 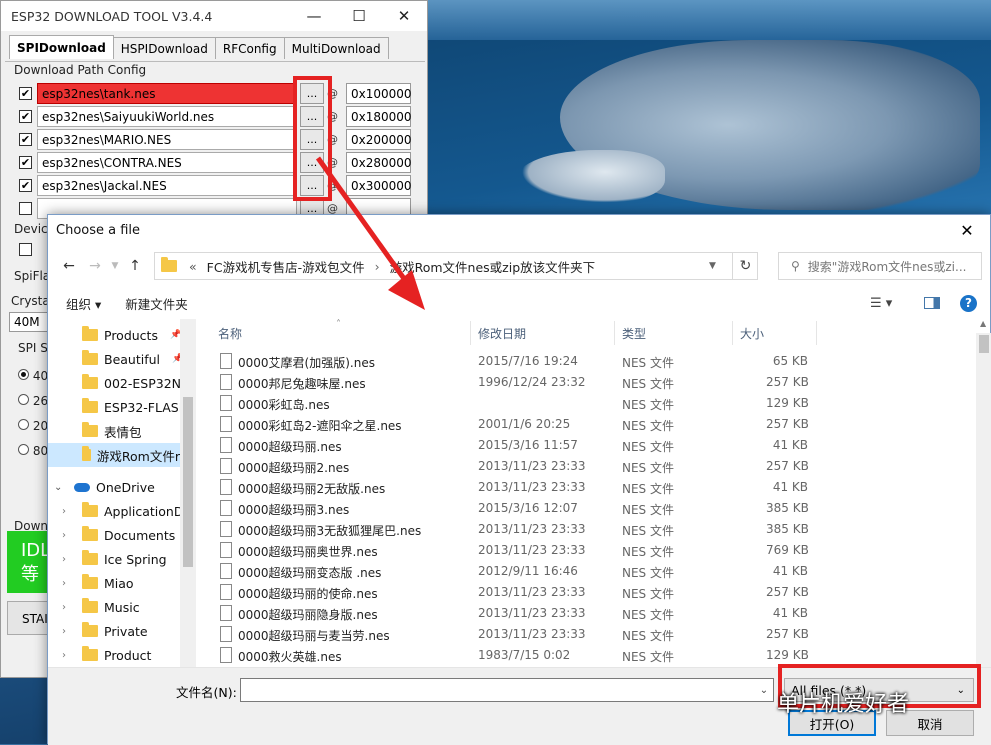 What do you see at coordinates (406, 290) in the screenshot?
I see `arrow-head` at bounding box center [406, 290].